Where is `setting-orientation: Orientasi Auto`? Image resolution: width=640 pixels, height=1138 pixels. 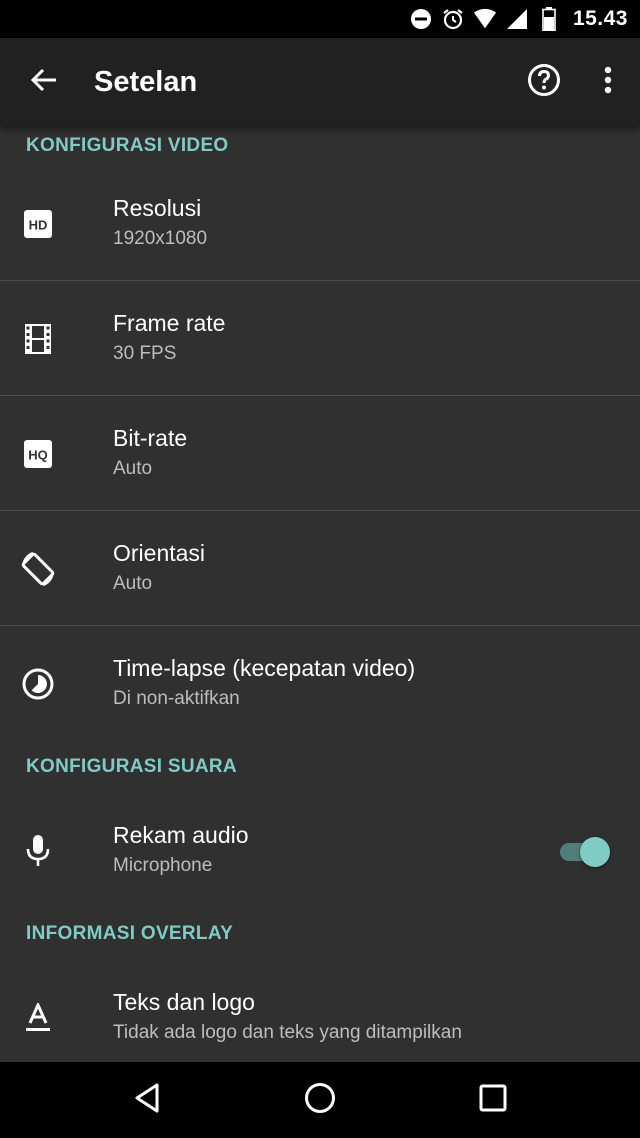
setting-orientation: Orientasi Auto is located at coordinates (320, 568).